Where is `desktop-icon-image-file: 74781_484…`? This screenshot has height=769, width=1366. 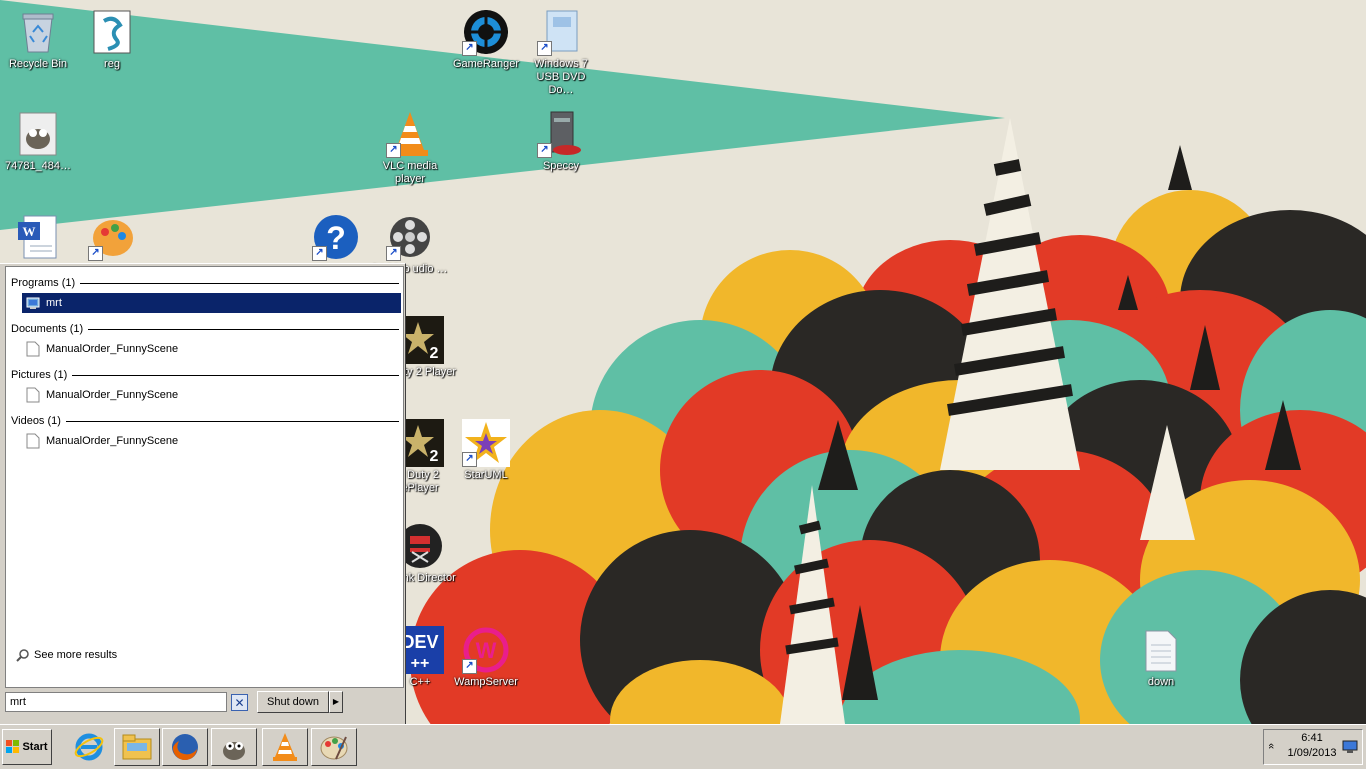
desktop-icon-image-file: 74781_484… is located at coordinates (38, 139).